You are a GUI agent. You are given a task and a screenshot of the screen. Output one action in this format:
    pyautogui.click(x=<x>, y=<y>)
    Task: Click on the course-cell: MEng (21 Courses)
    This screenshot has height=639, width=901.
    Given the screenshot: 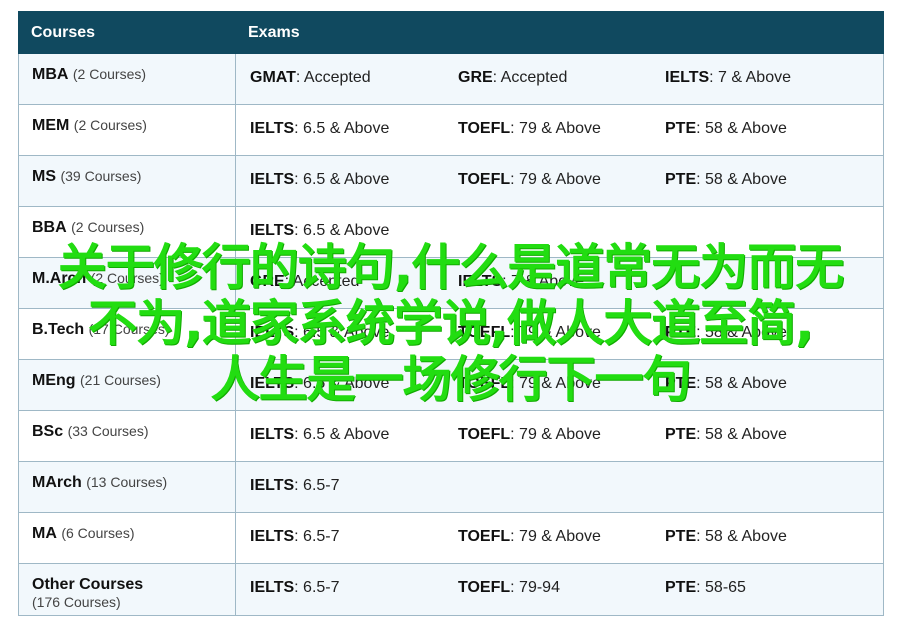 What is the action you would take?
    pyautogui.click(x=127, y=385)
    